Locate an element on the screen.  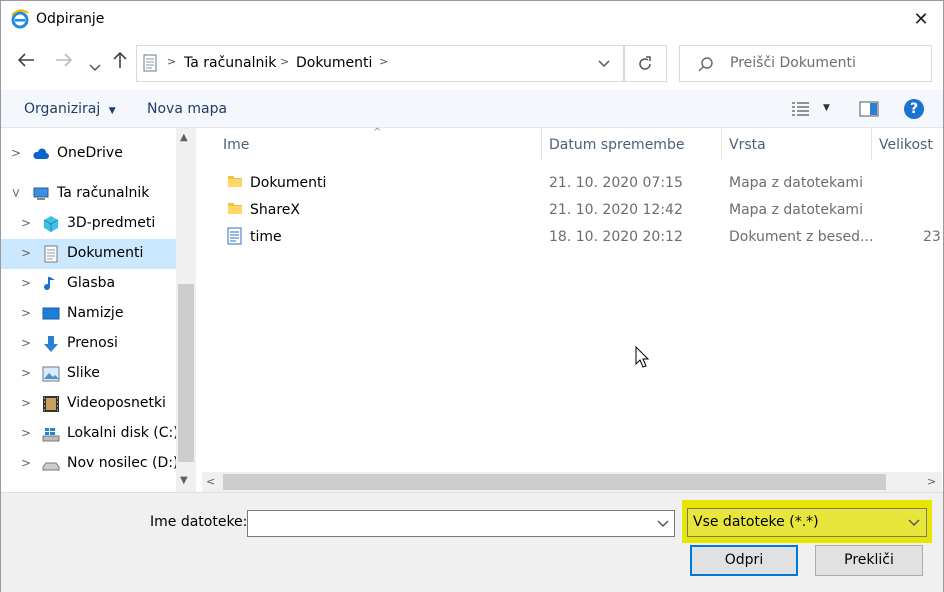
arrow-up-icon is located at coordinates (120, 59).